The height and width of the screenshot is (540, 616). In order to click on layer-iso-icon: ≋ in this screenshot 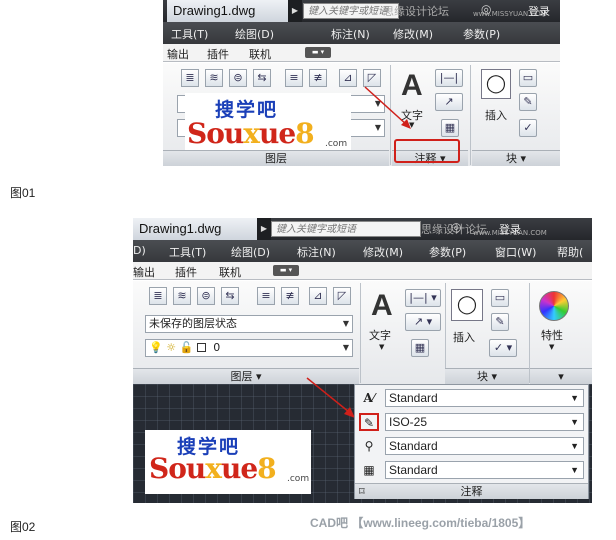, I will do `click(214, 78)`.